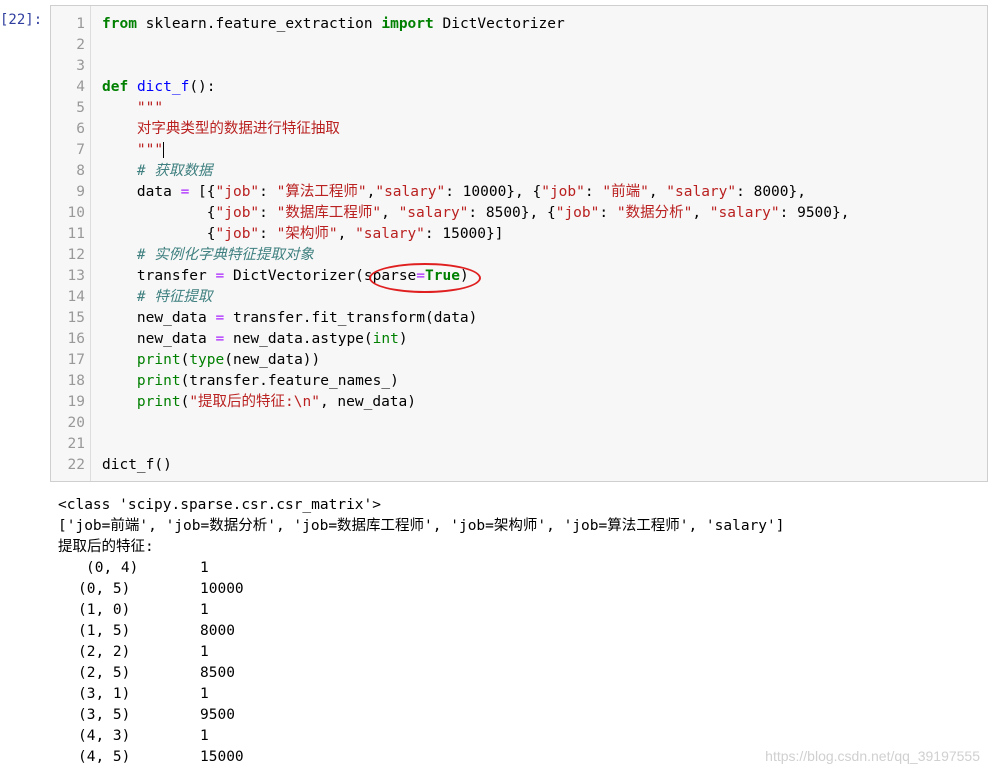  What do you see at coordinates (518, 673) in the screenshot?
I see `matrix-entry-row: (2, 5) 8500` at bounding box center [518, 673].